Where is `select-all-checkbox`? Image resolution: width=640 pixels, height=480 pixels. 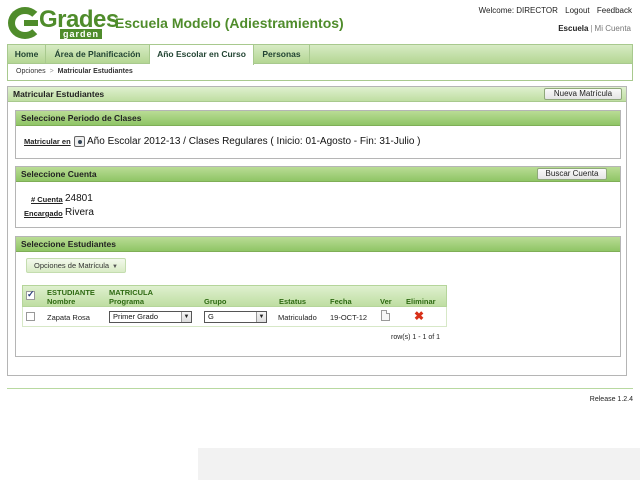 select-all-checkbox is located at coordinates (30, 294).